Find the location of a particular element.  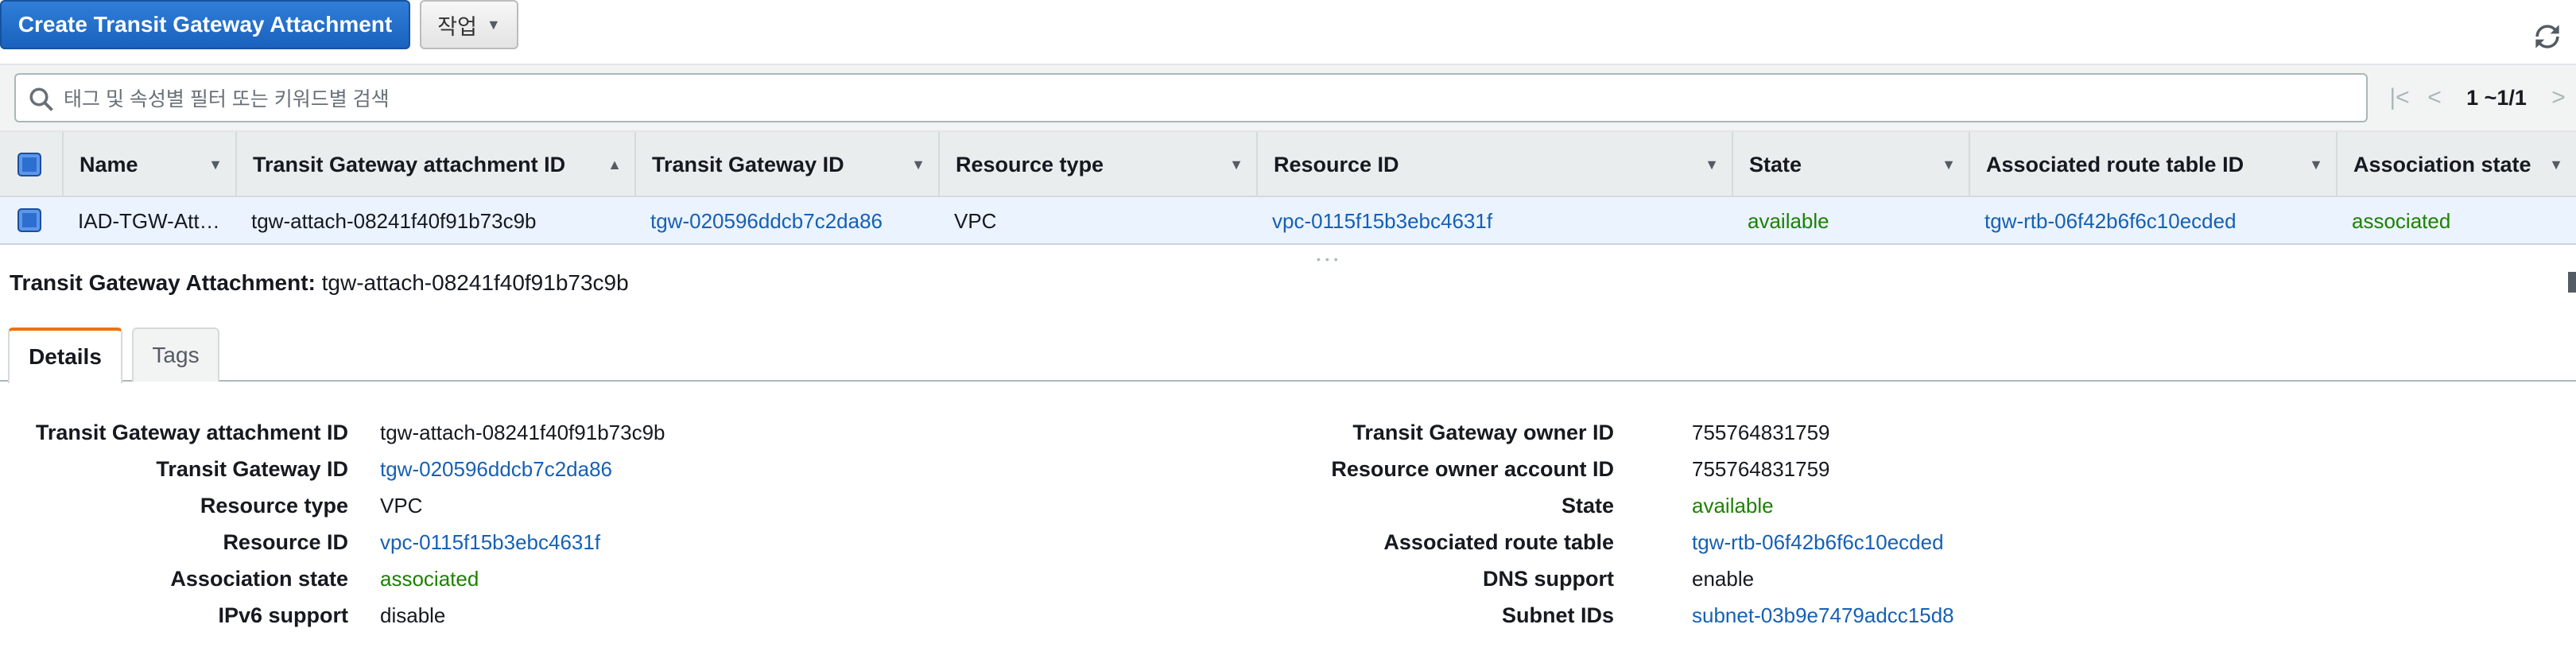

toolbar: Create Transit Gateway Attachment 작업 ▼ is located at coordinates (1288, 25).